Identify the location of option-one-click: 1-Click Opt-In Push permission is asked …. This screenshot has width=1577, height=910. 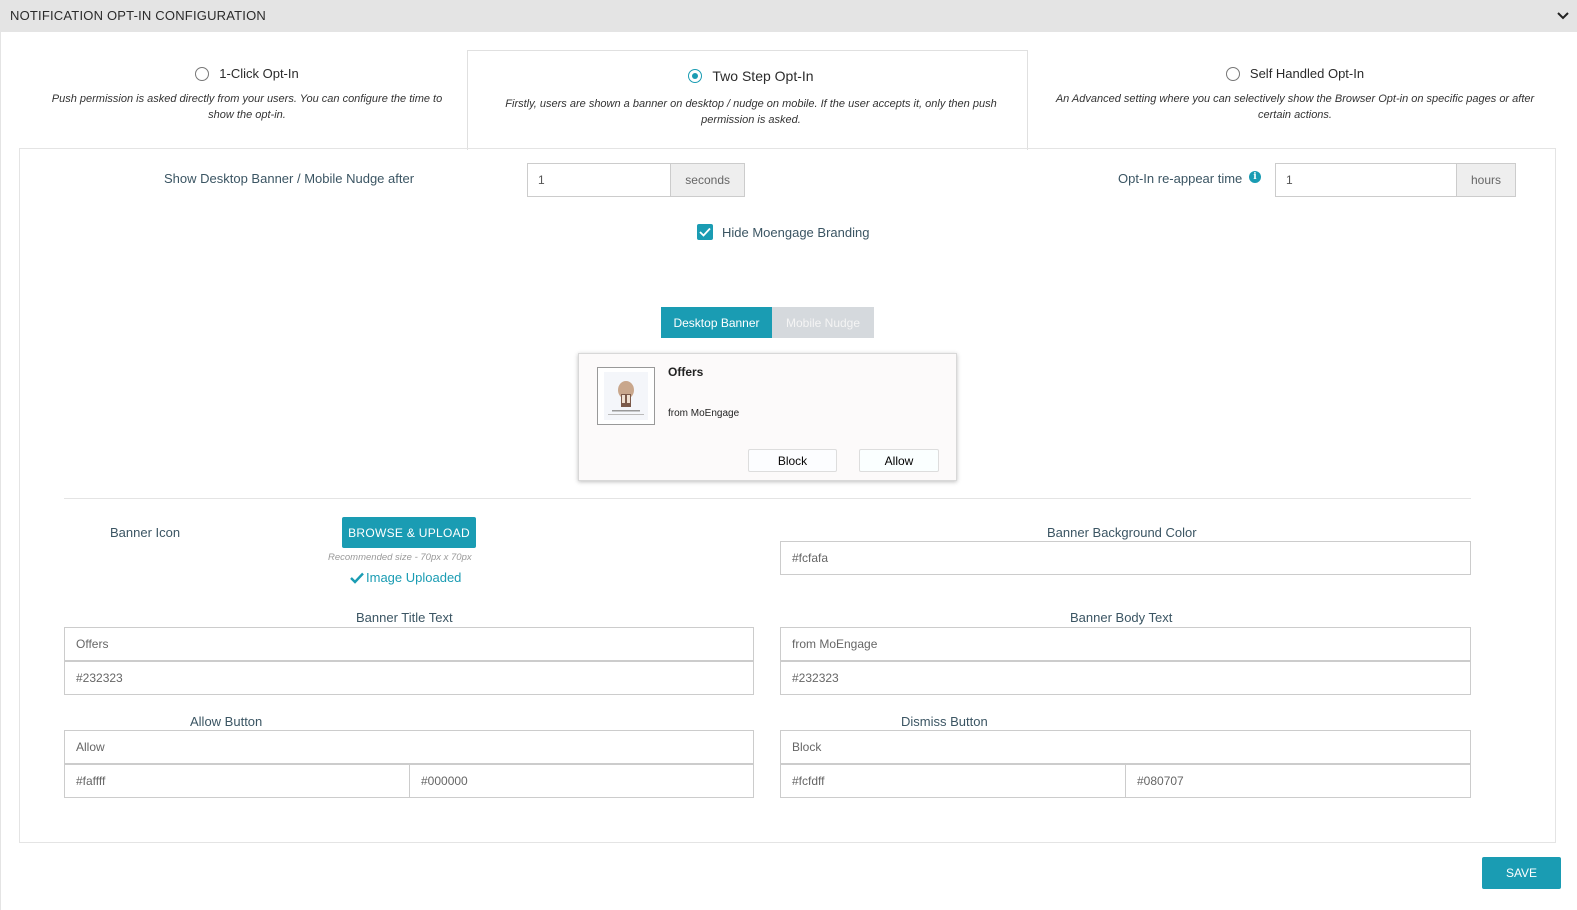
(247, 94).